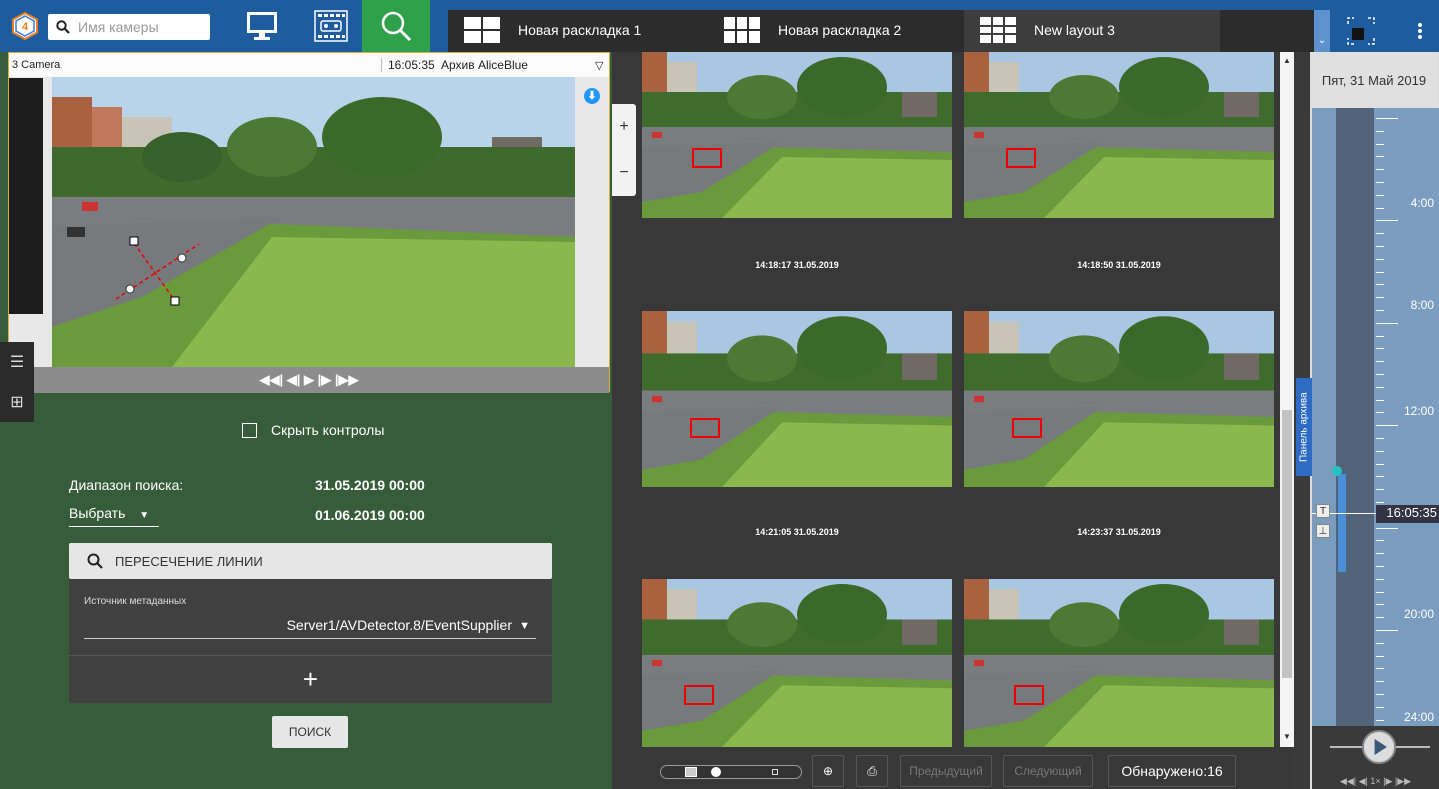  What do you see at coordinates (328, 430) in the screenshot?
I see `hide-controls-label: Скрыть контролы` at bounding box center [328, 430].